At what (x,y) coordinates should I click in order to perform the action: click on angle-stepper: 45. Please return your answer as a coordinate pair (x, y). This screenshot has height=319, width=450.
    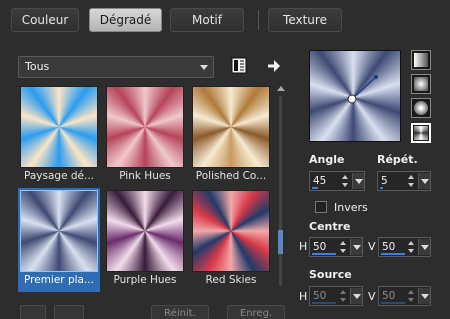
    Looking at the image, I should click on (337, 181).